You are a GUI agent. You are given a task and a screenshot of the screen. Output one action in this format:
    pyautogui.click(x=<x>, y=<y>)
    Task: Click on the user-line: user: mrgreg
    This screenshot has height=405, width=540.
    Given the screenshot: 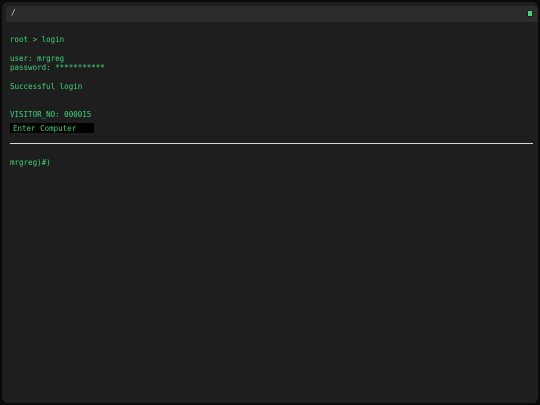 What is the action you would take?
    pyautogui.click(x=37, y=58)
    